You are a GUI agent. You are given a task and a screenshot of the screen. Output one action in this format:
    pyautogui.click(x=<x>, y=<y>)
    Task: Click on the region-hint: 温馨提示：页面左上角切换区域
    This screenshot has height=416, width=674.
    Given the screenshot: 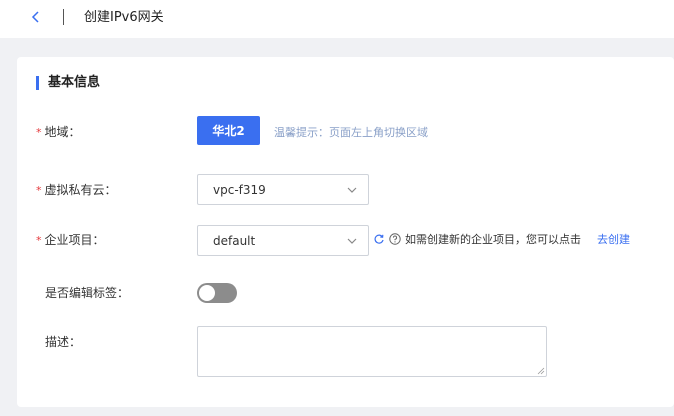 What is the action you would take?
    pyautogui.click(x=351, y=132)
    